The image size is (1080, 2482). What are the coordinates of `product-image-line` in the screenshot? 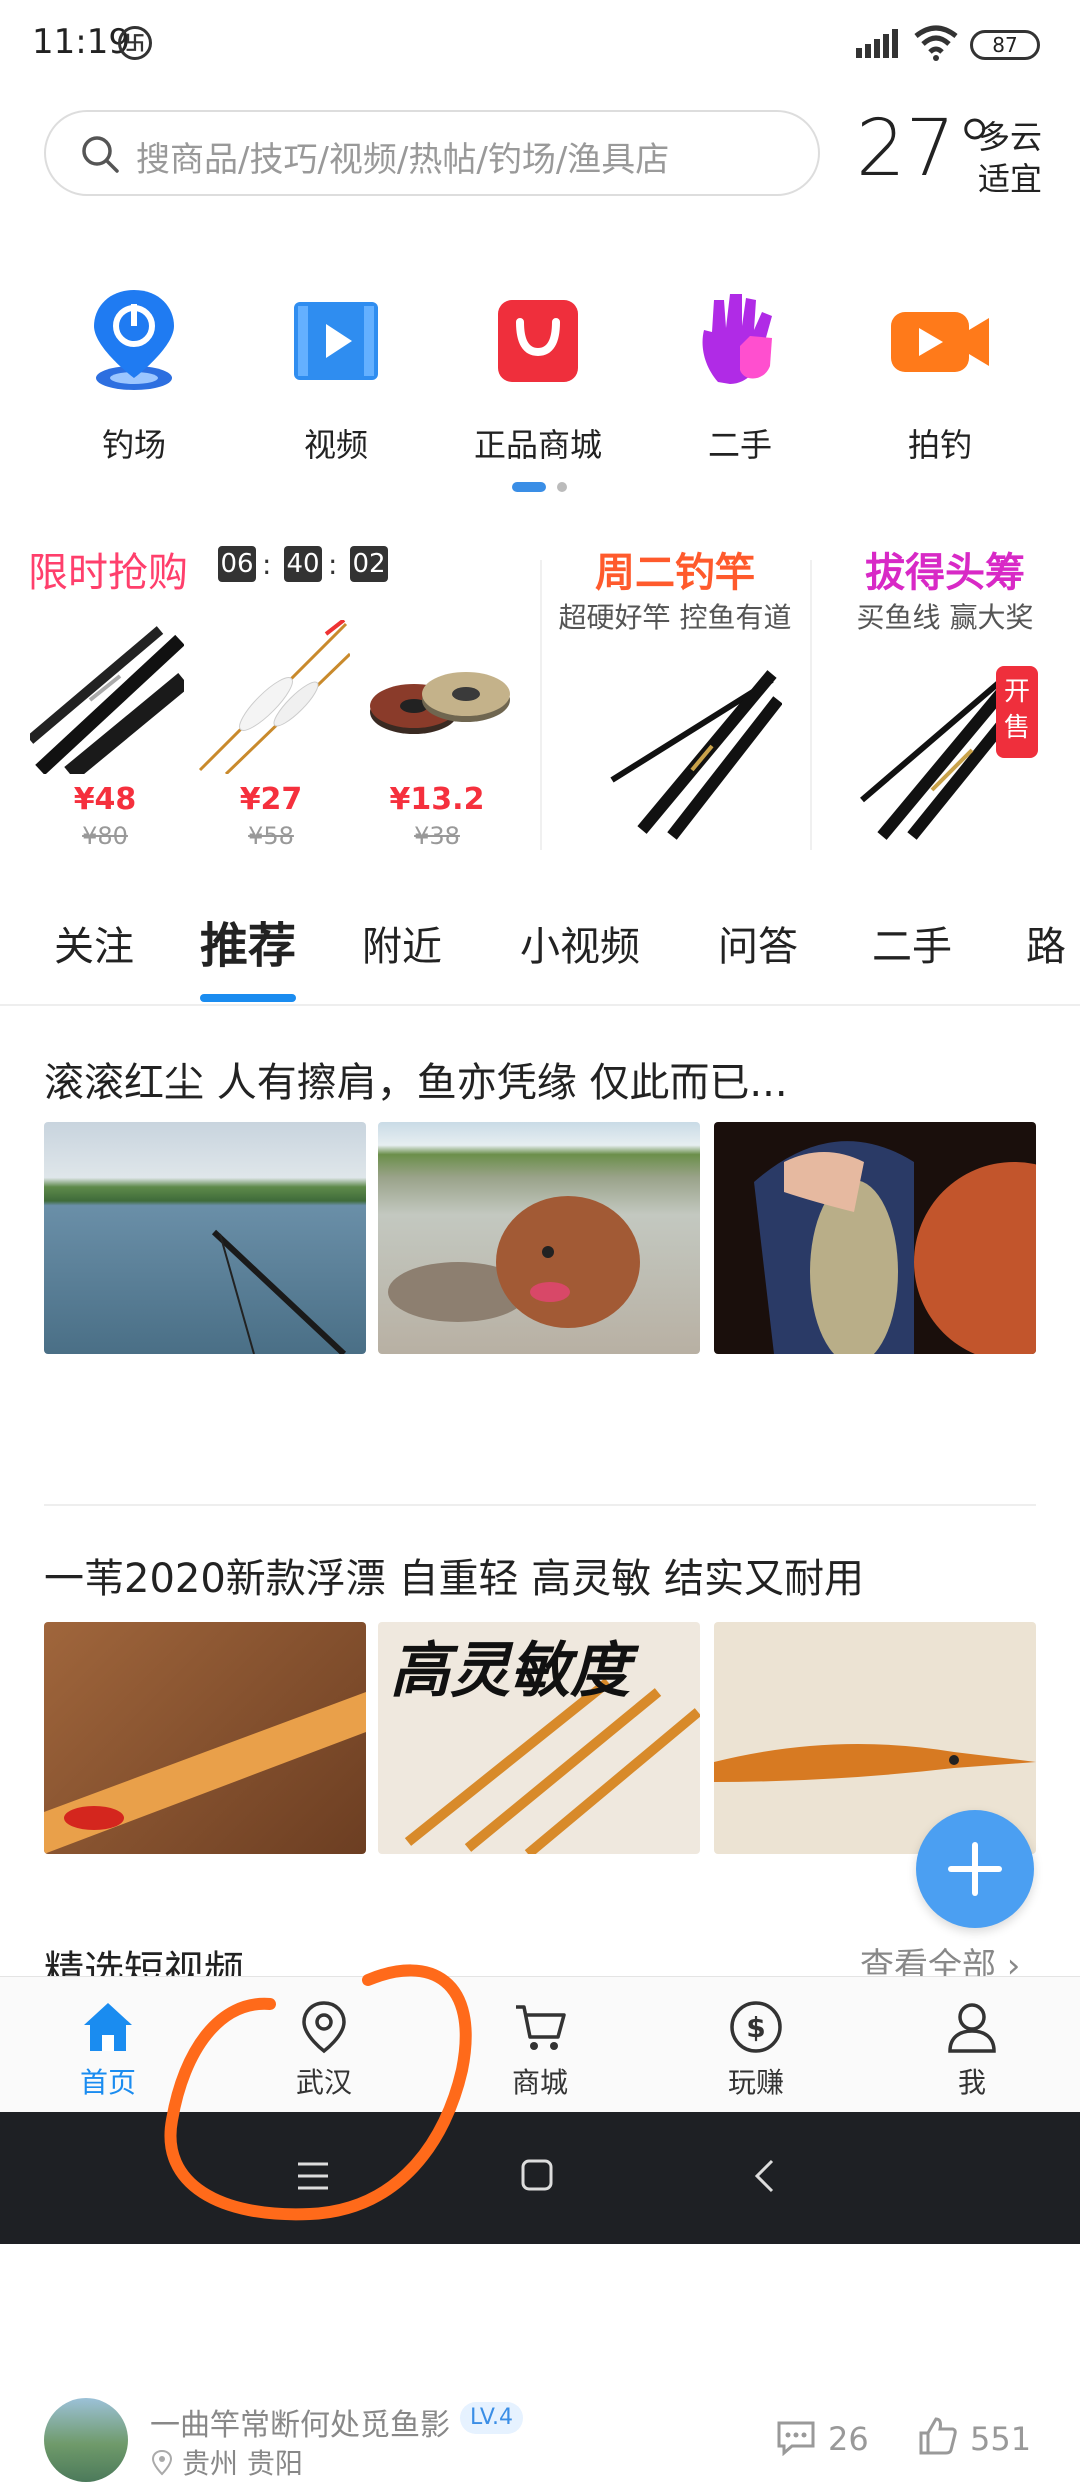 It's located at (439, 697).